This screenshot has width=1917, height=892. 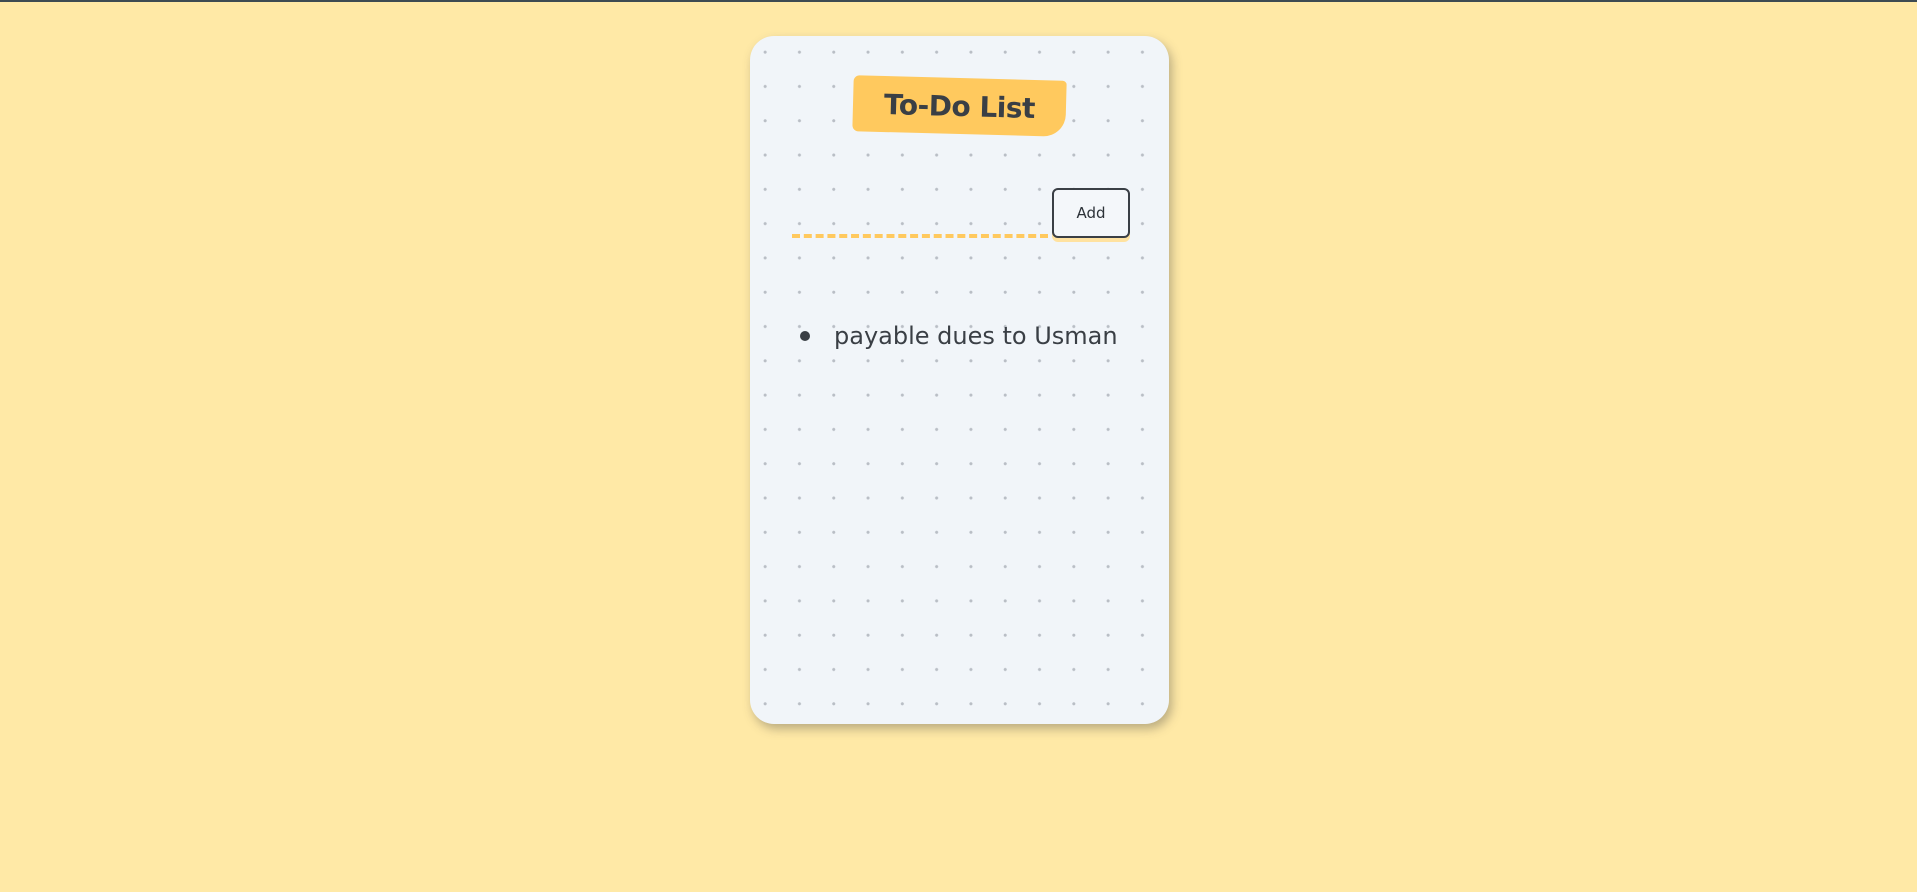 I want to click on task-list: payable dues to Usman, so click(x=956, y=336).